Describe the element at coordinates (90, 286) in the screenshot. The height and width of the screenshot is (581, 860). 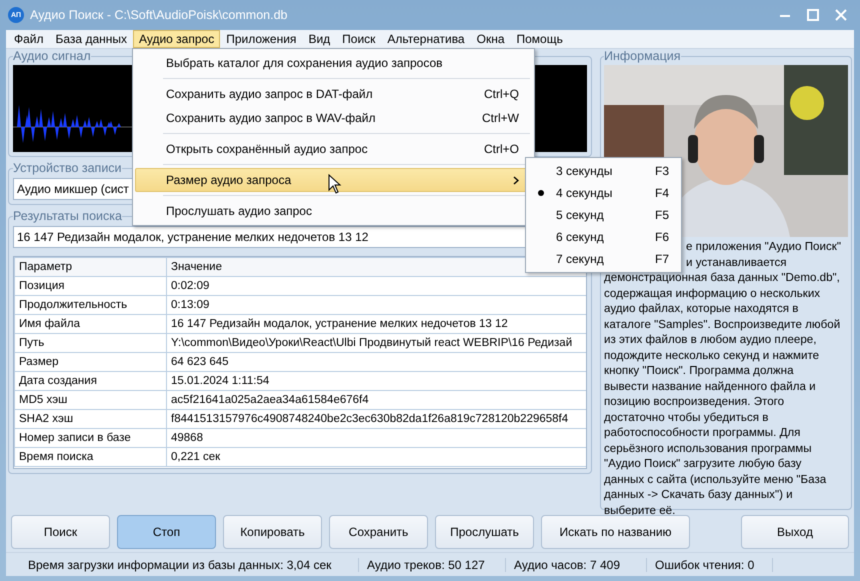
I see `table-cell: Позиция` at that location.